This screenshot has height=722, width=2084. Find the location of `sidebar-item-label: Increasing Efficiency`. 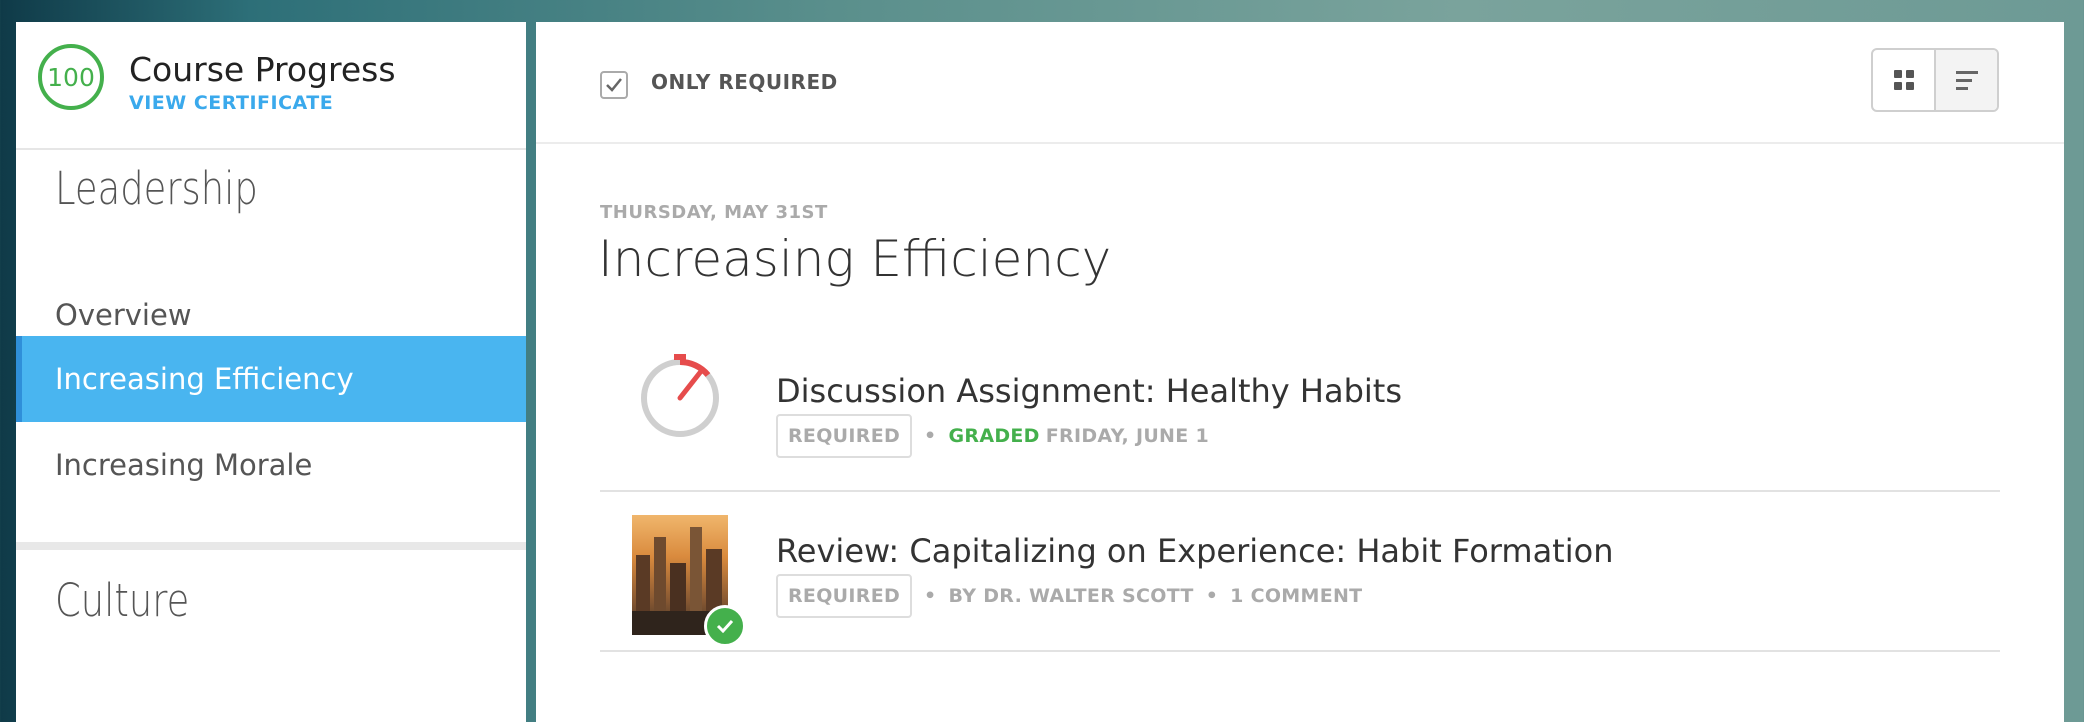

sidebar-item-label: Increasing Efficiency is located at coordinates (204, 379).